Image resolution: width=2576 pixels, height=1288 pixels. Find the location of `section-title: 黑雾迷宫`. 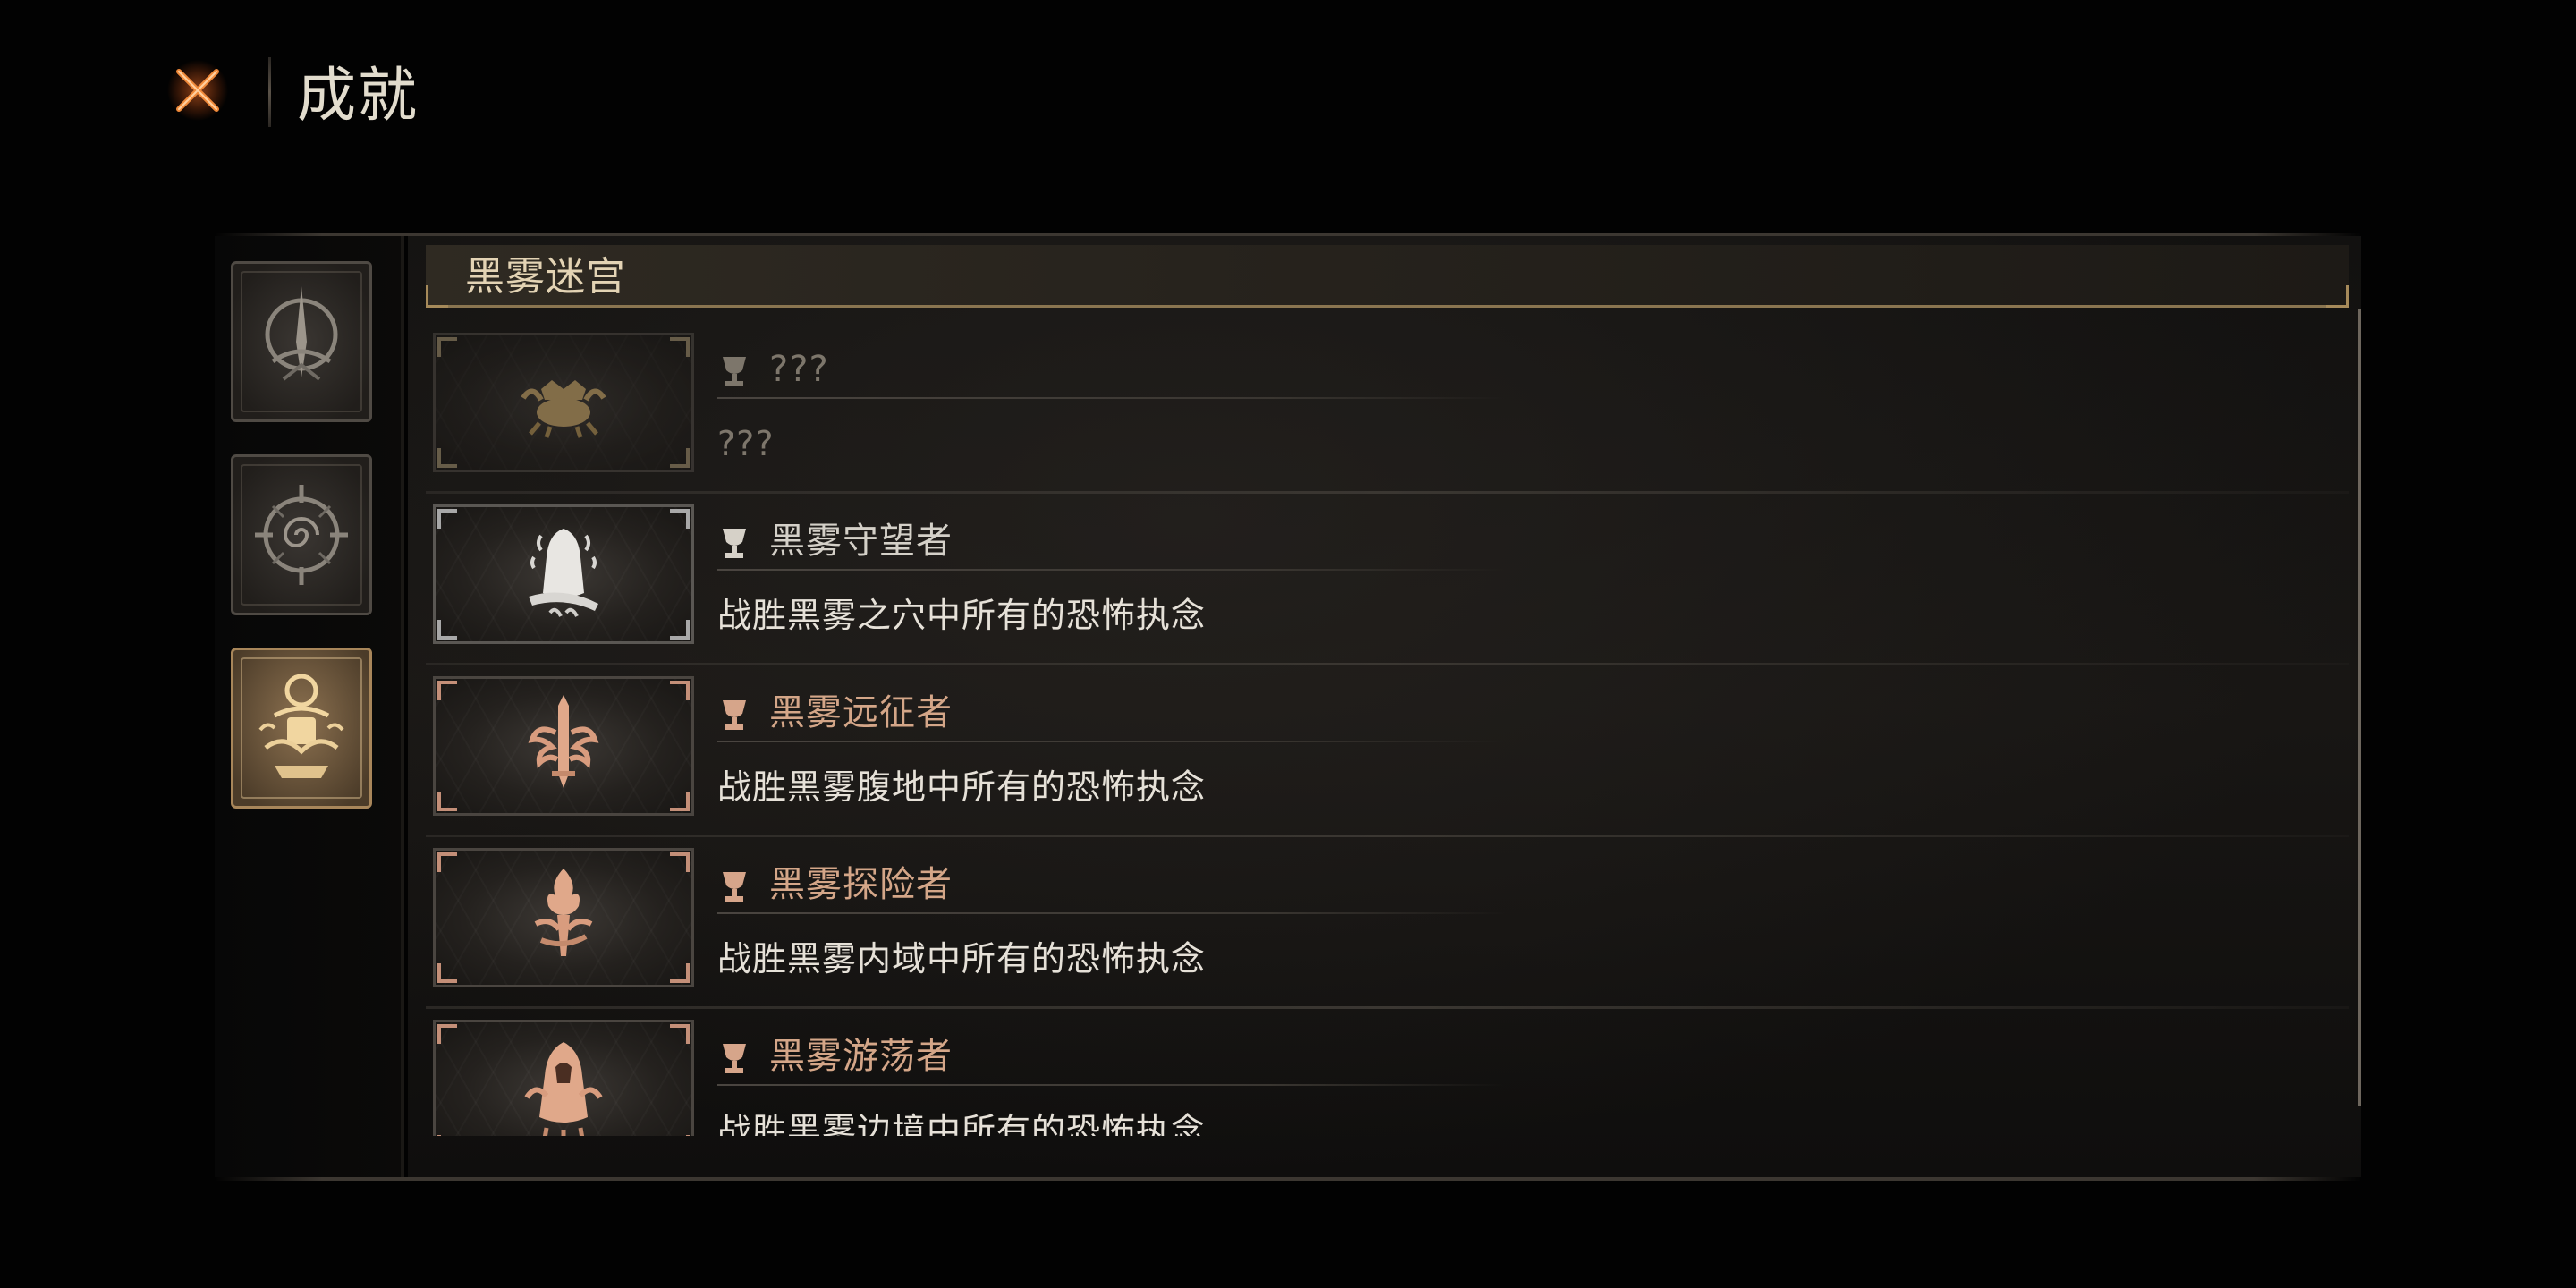

section-title: 黑雾迷宫 is located at coordinates (545, 277).